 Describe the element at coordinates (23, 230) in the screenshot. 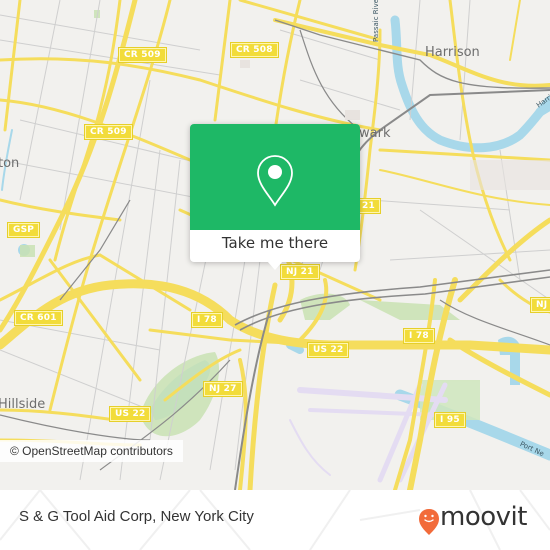

I see `road-shield-gsp: GSP` at that location.